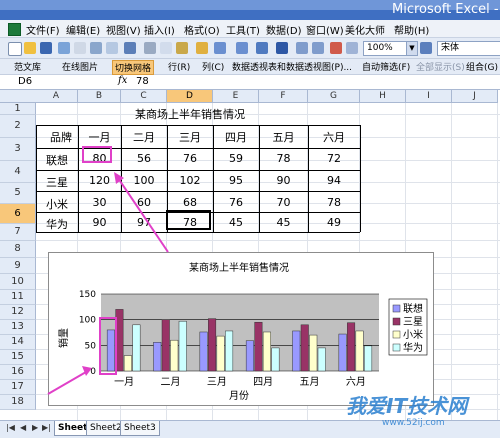 The height and width of the screenshot is (438, 500). I want to click on bar-二月-联想, so click(157, 357).